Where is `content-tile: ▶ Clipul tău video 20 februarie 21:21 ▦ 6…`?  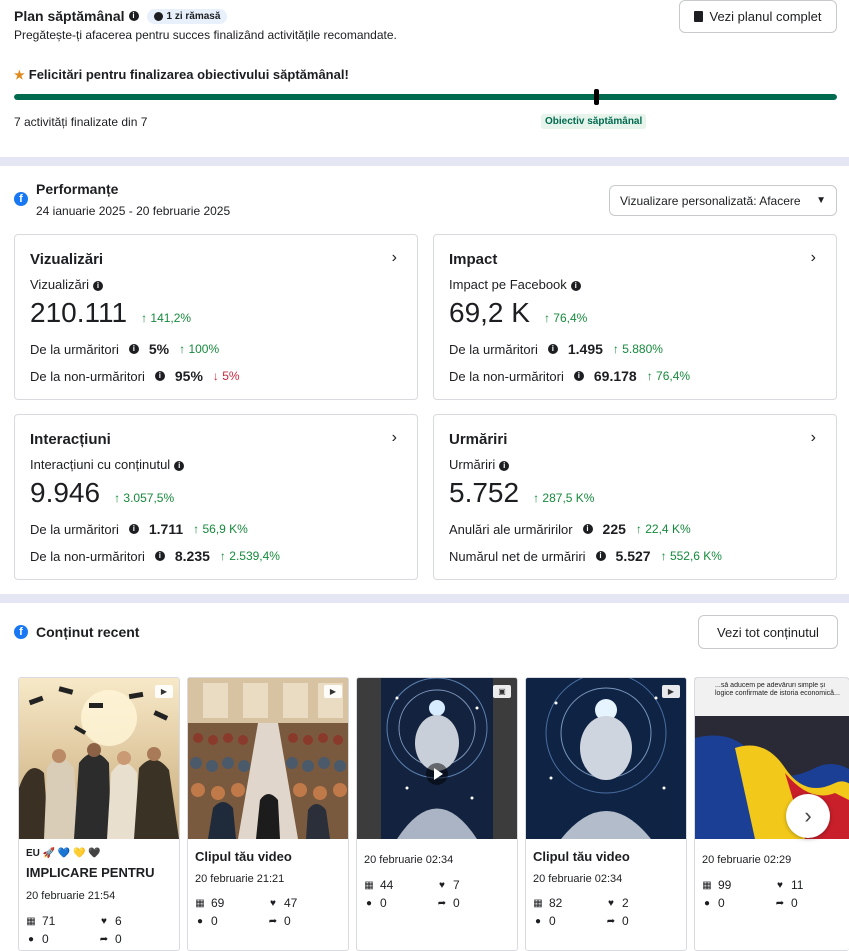 content-tile: ▶ Clipul tău video 20 februarie 21:21 ▦ 6… is located at coordinates (268, 814).